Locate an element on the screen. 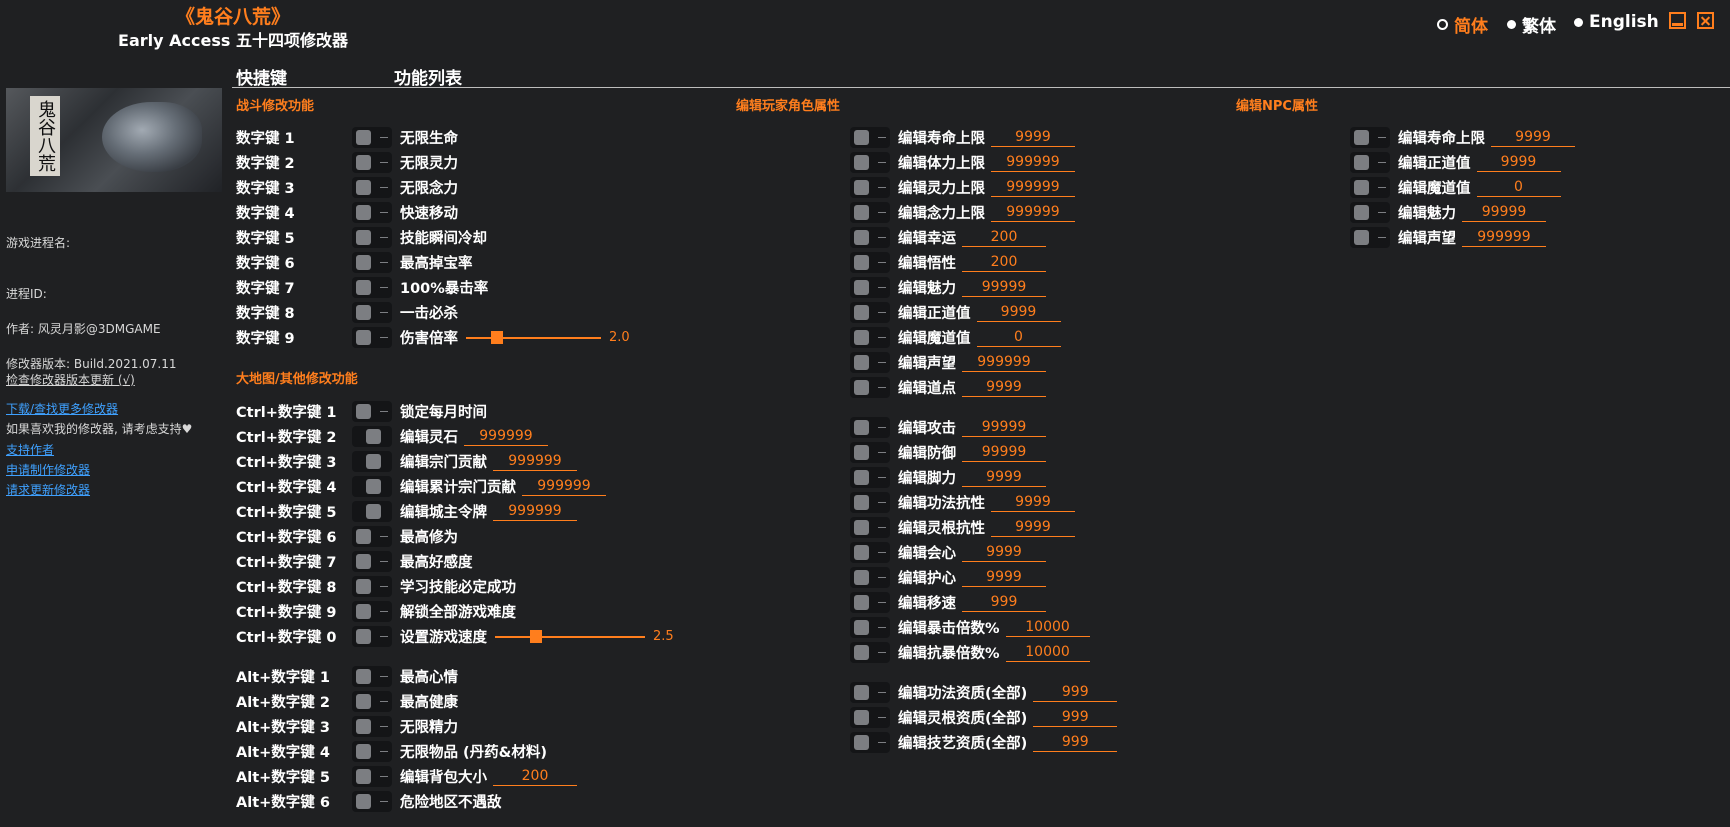 This screenshot has height=827, width=1730. request-update-link: 请求更新修改器 is located at coordinates (48, 489).